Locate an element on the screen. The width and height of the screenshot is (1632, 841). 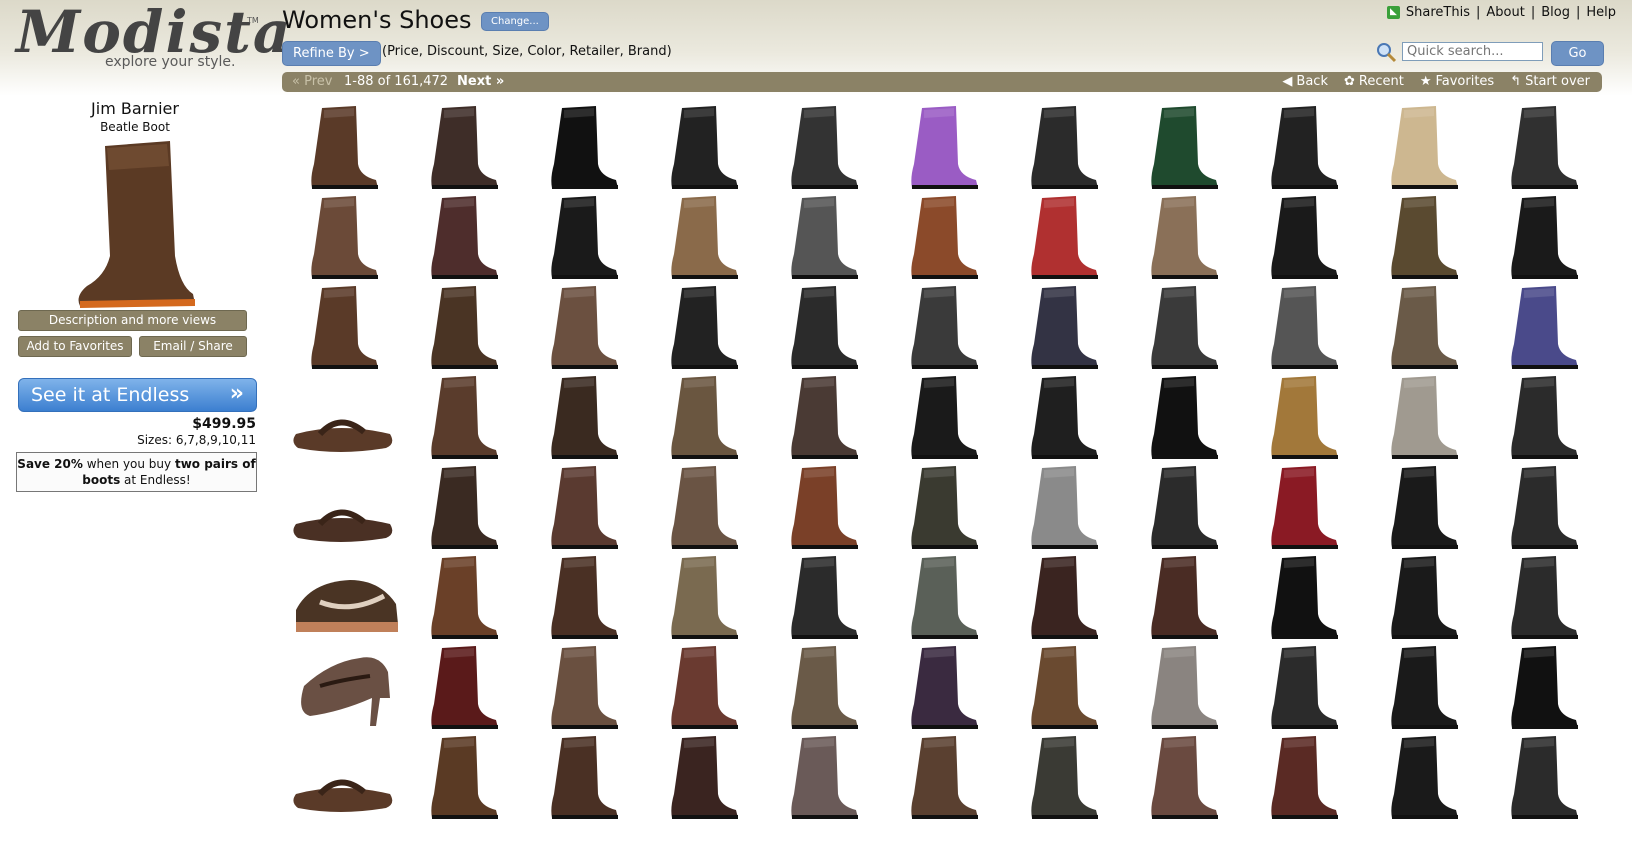
recent-button: ✿ Recent is located at coordinates (1374, 81).